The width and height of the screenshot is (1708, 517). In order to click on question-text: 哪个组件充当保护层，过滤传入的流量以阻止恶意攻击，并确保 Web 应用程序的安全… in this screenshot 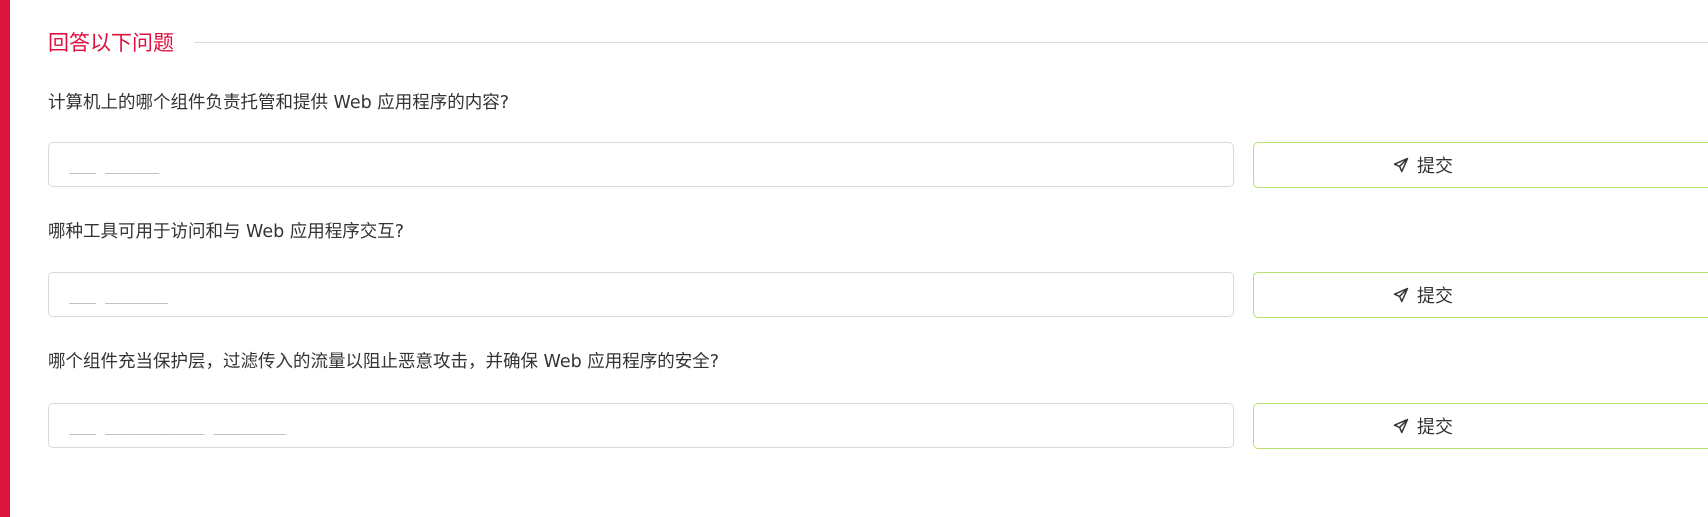, I will do `click(384, 362)`.